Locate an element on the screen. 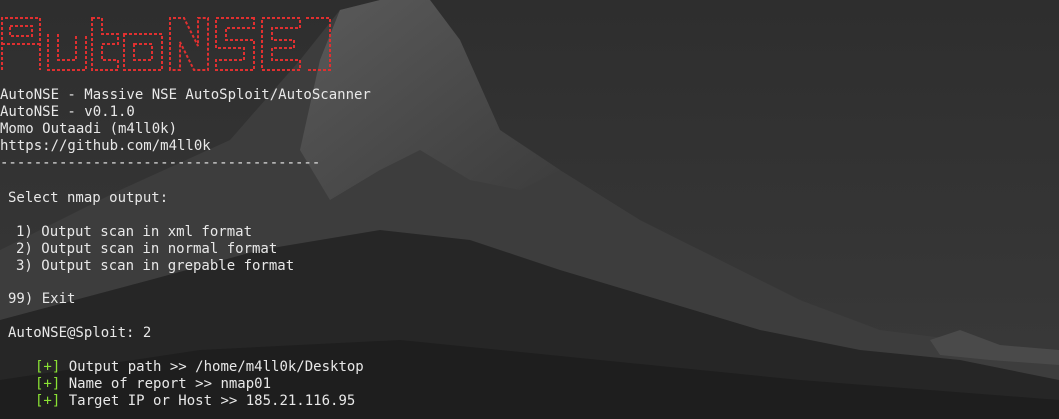  menu-option-grepable: 3) Output scan in grepable format is located at coordinates (155, 266).